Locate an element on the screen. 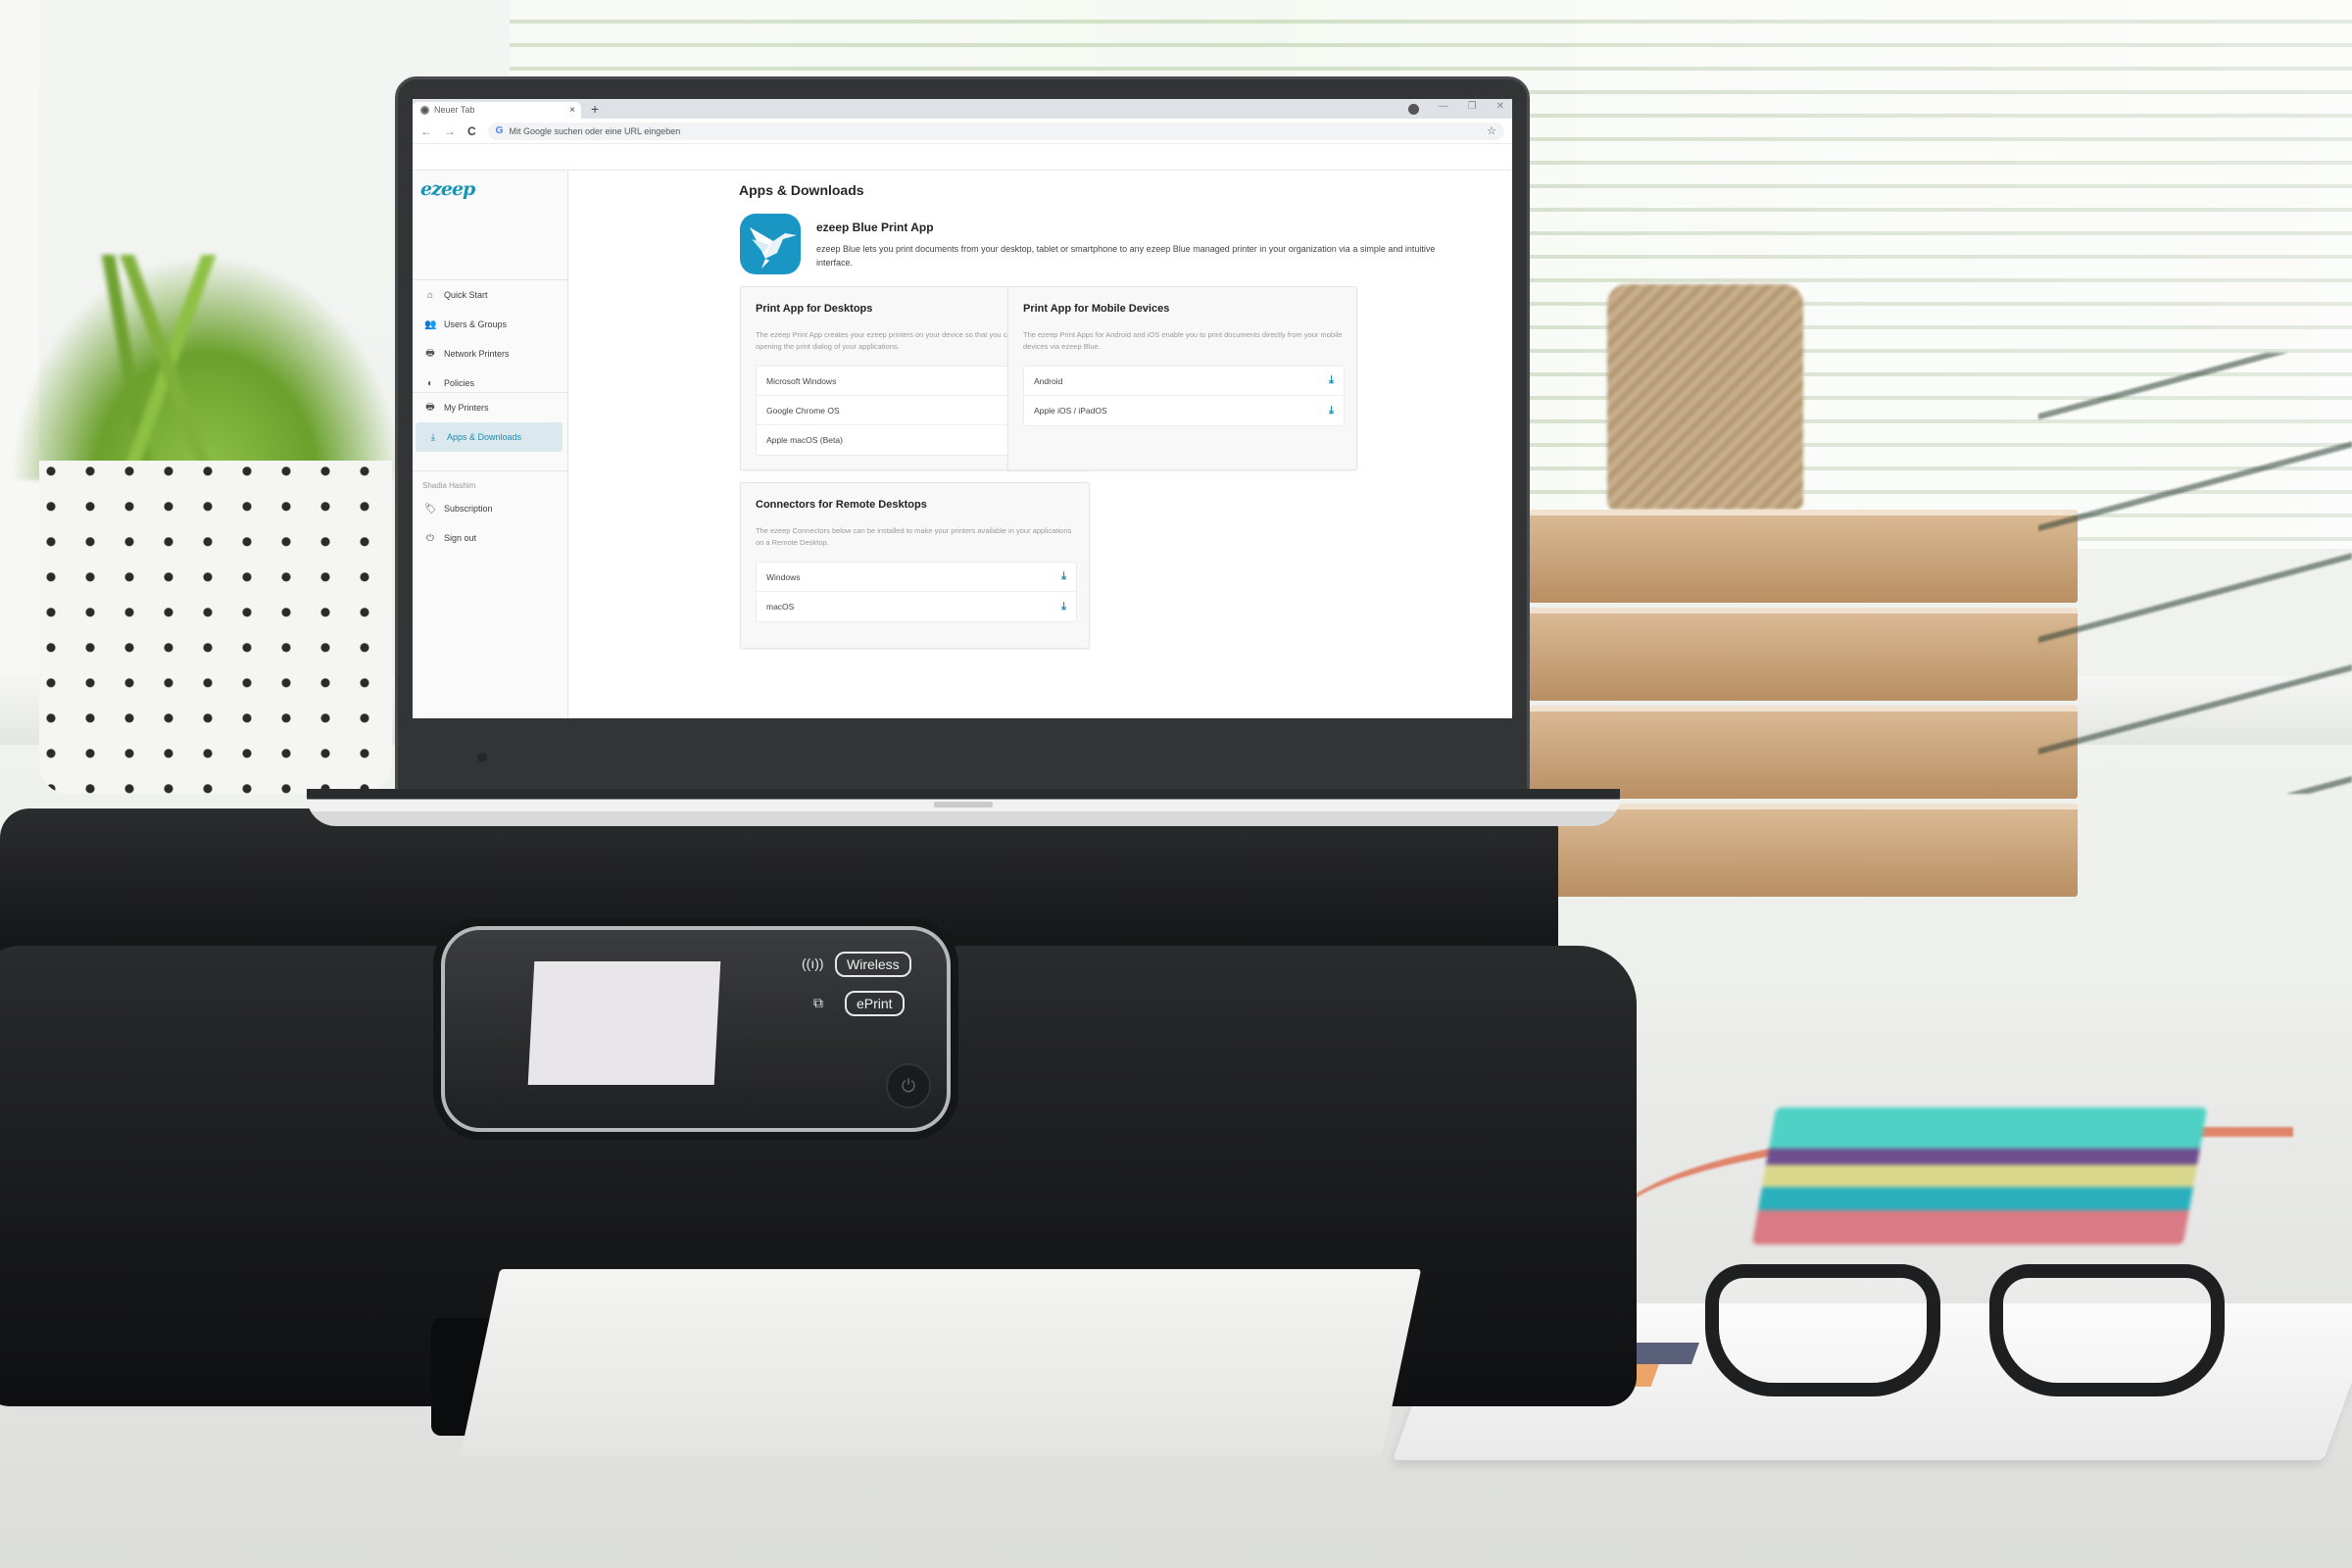 The height and width of the screenshot is (1568, 2352). back-button: ← is located at coordinates (426, 131).